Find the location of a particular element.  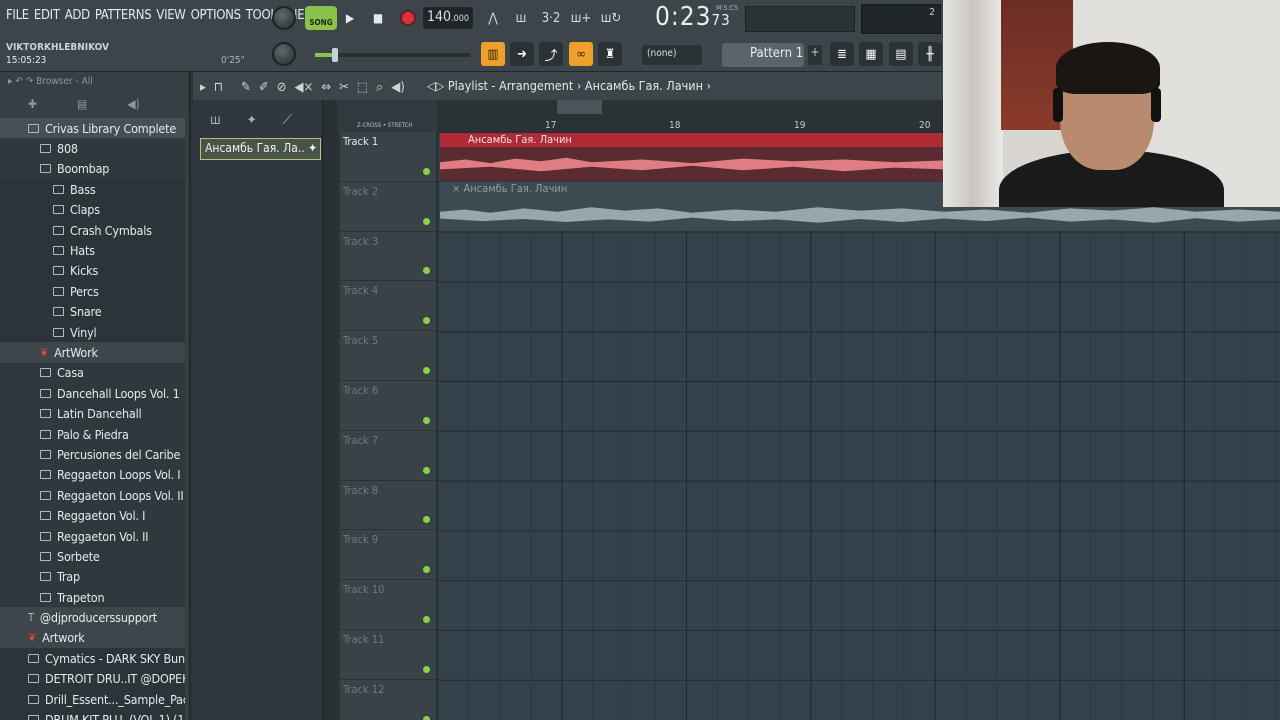

browser-item: Kicks is located at coordinates (92, 271).